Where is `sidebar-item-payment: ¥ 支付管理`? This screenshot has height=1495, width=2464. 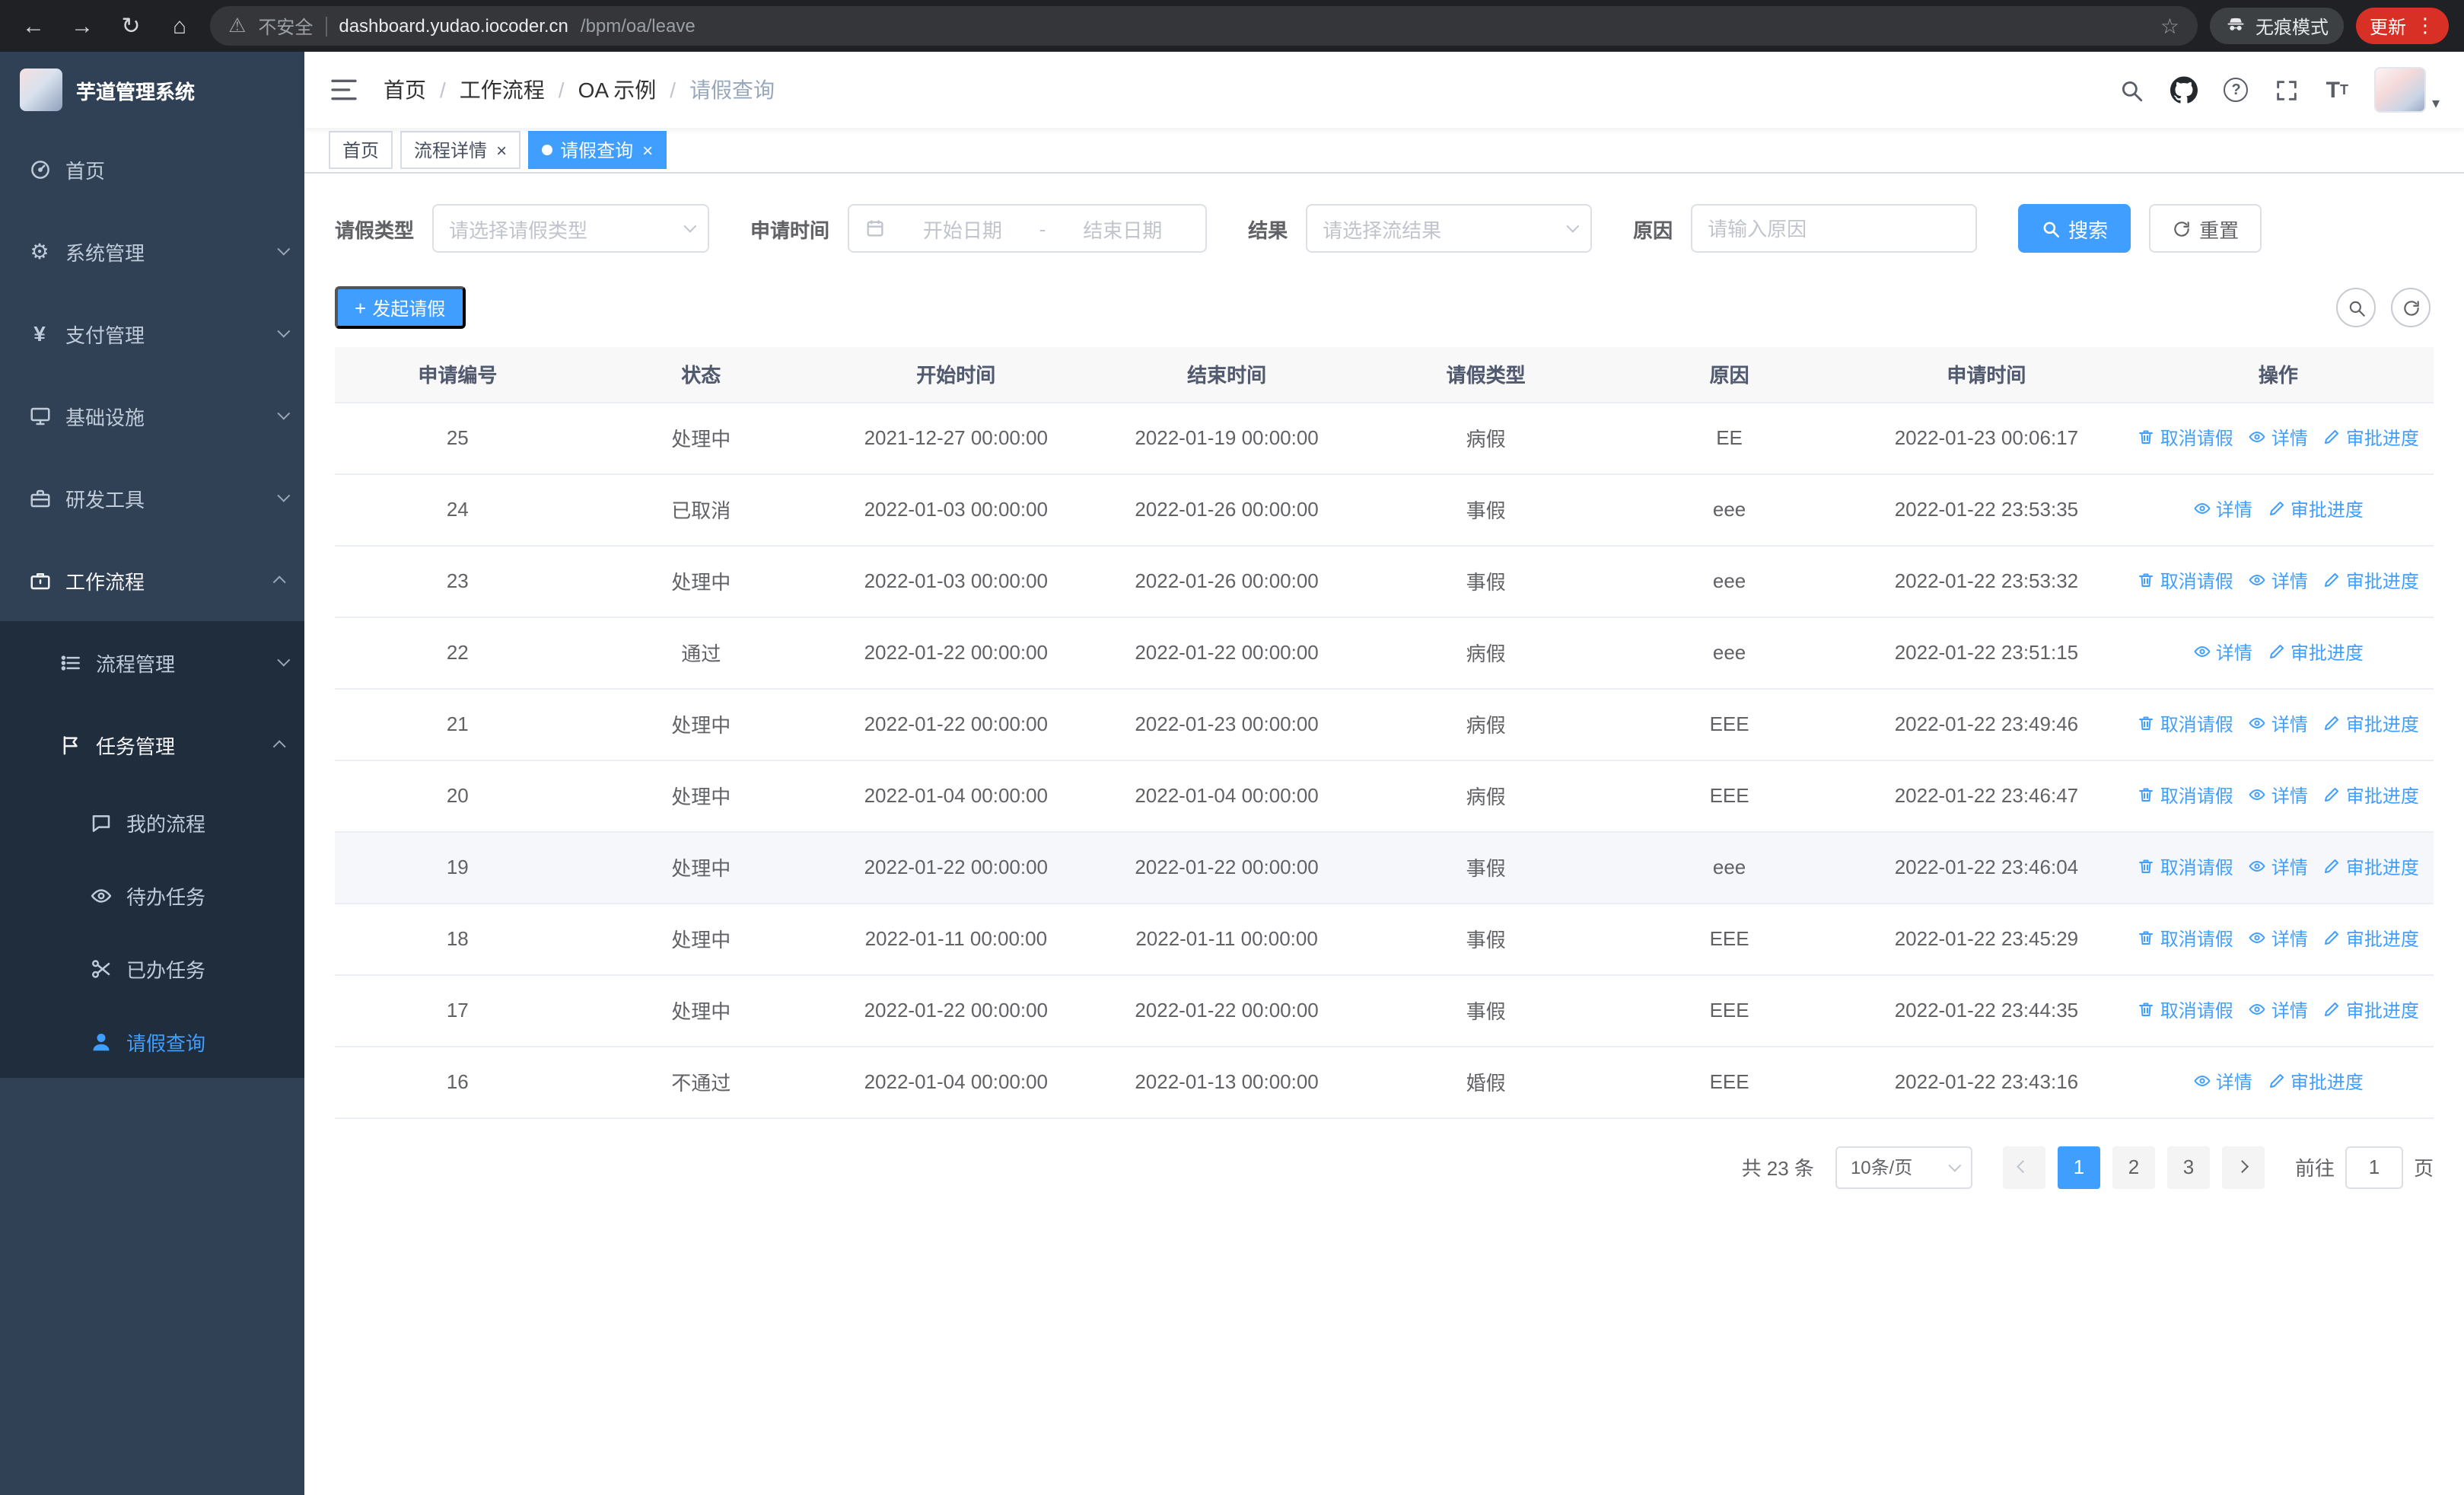
sidebar-item-payment: ¥ 支付管理 is located at coordinates (152, 333).